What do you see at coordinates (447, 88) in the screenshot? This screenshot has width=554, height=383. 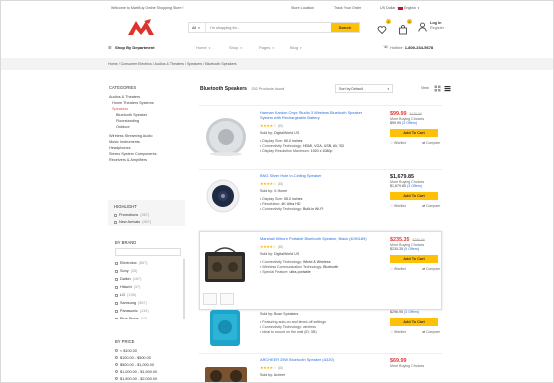 I see `list-view-icon` at bounding box center [447, 88].